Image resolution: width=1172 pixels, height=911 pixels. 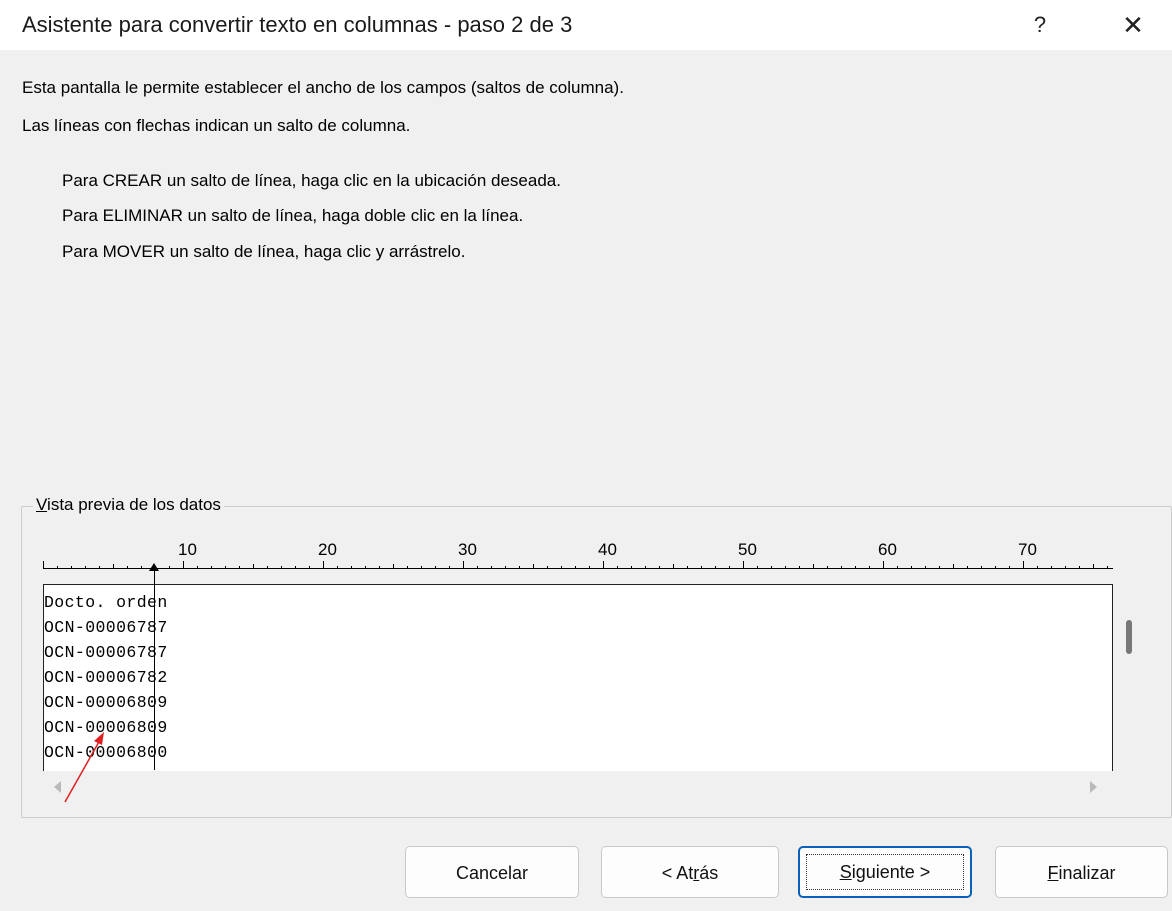 What do you see at coordinates (578, 555) in the screenshot?
I see `column-ruler: 10 20 30 40 50 60 70` at bounding box center [578, 555].